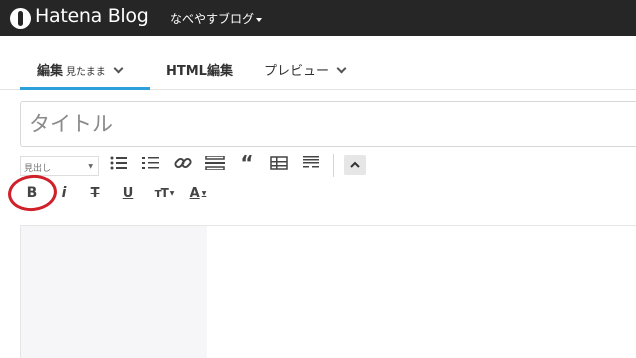 The width and height of the screenshot is (636, 358). What do you see at coordinates (333, 165) in the screenshot?
I see `toolbar-divider` at bounding box center [333, 165].